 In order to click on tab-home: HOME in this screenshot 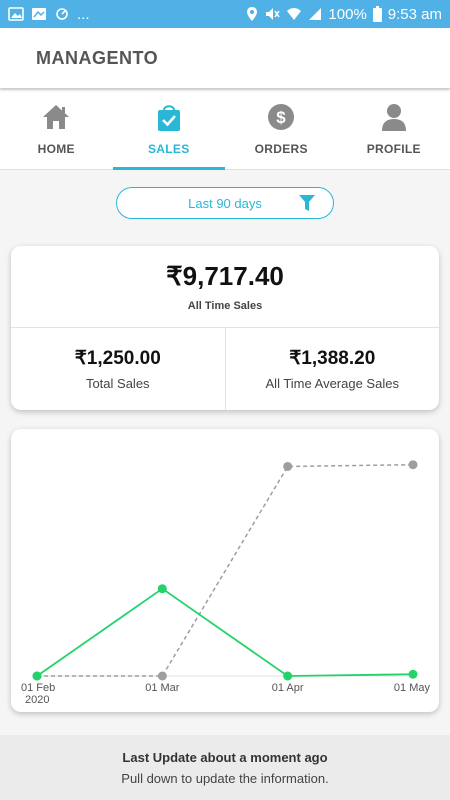, I will do `click(56, 129)`.